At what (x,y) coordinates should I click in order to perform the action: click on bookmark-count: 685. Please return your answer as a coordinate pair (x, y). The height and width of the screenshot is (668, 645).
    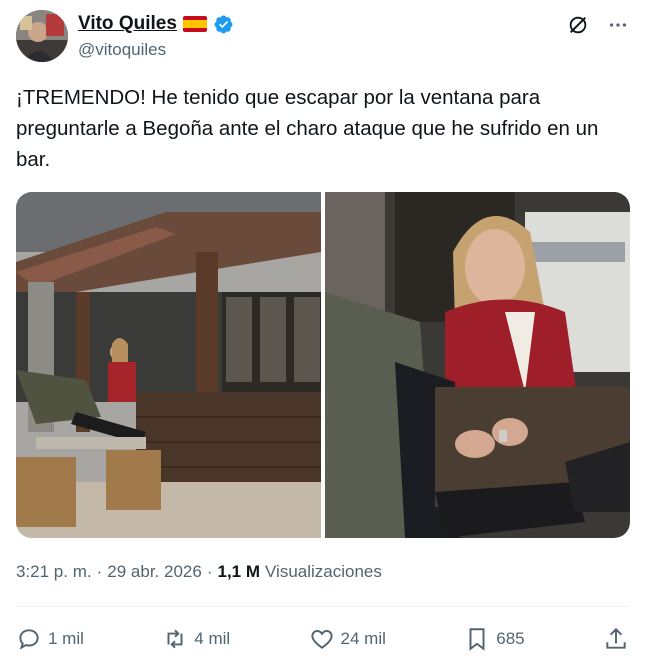
    Looking at the image, I should click on (510, 638).